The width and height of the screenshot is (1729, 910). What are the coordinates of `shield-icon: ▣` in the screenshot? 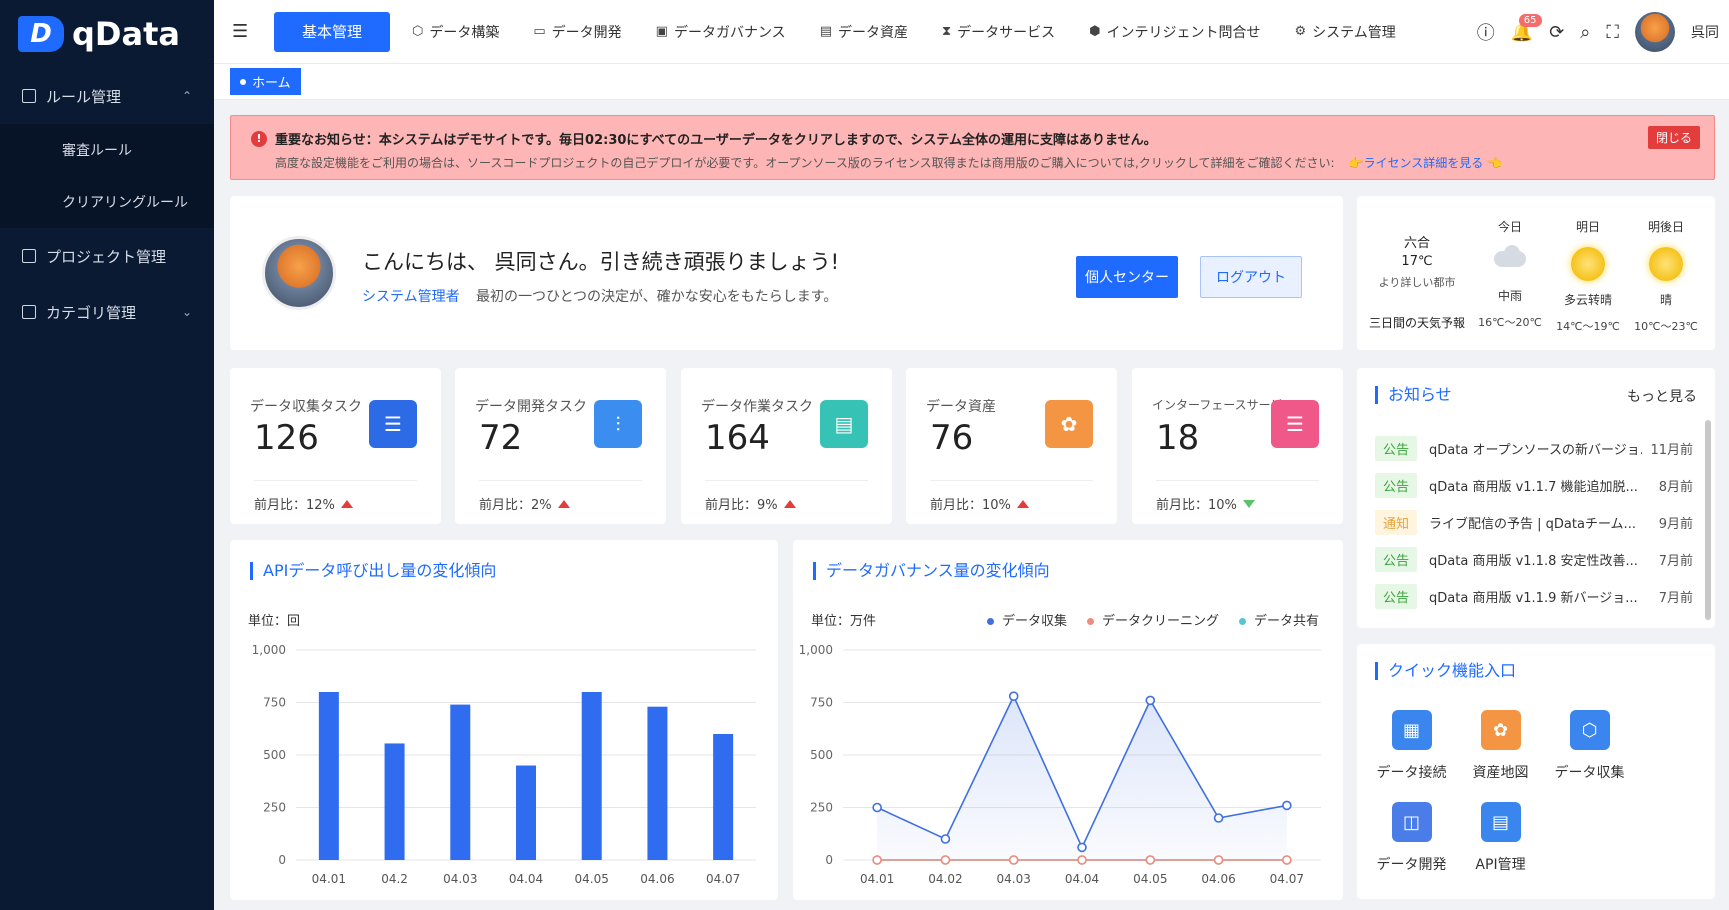 It's located at (661, 31).